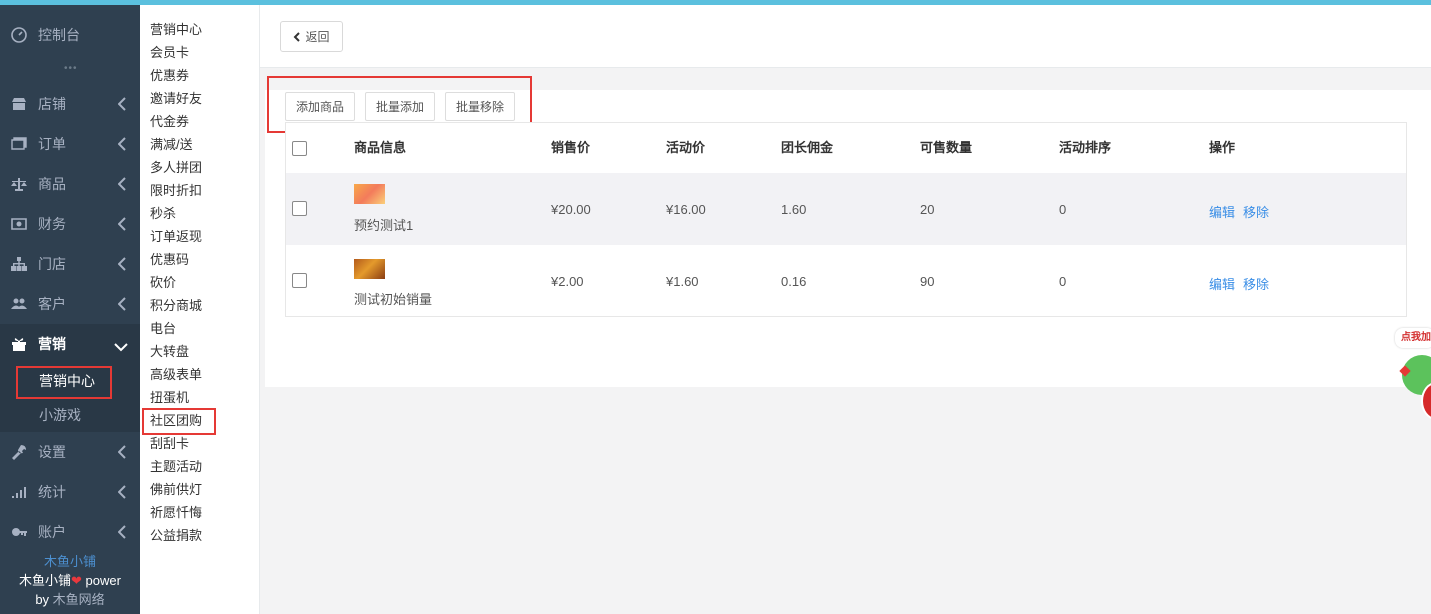  What do you see at coordinates (19, 264) in the screenshot?
I see `sitemap-icon` at bounding box center [19, 264].